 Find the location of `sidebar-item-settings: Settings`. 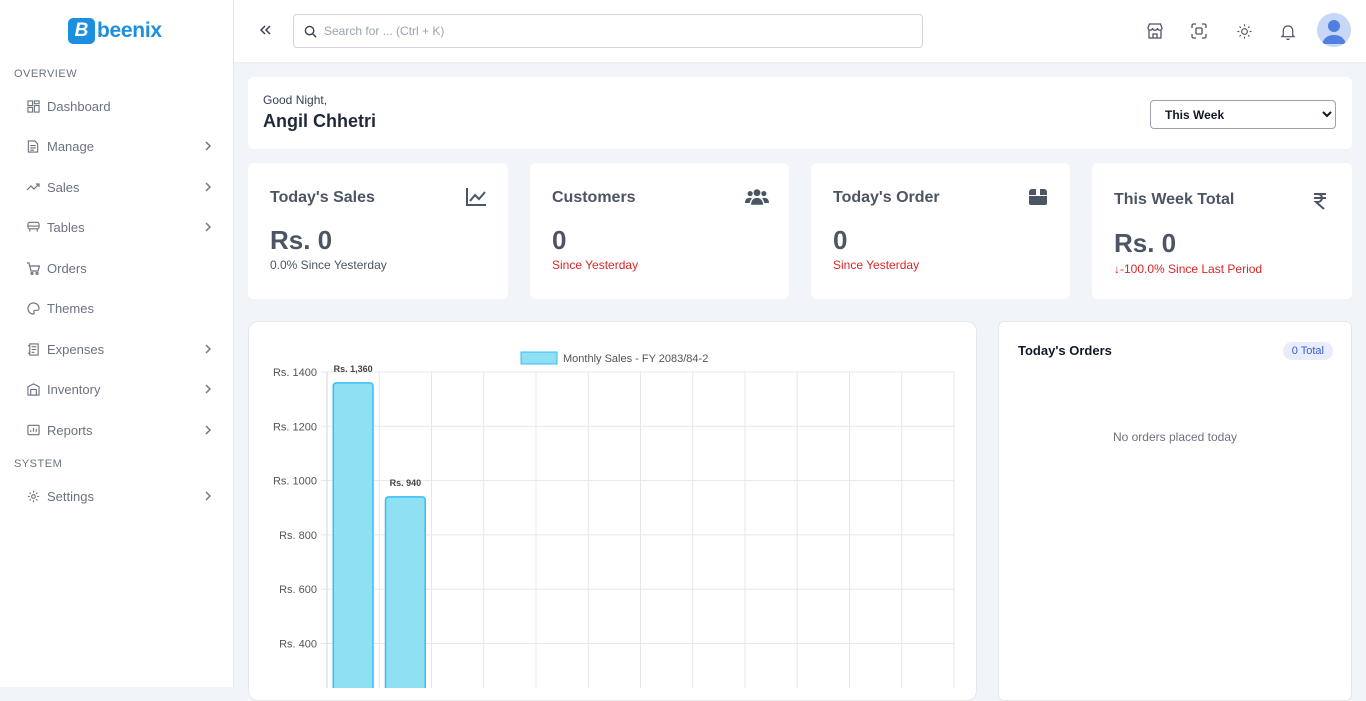

sidebar-item-settings: Settings is located at coordinates (121, 496).